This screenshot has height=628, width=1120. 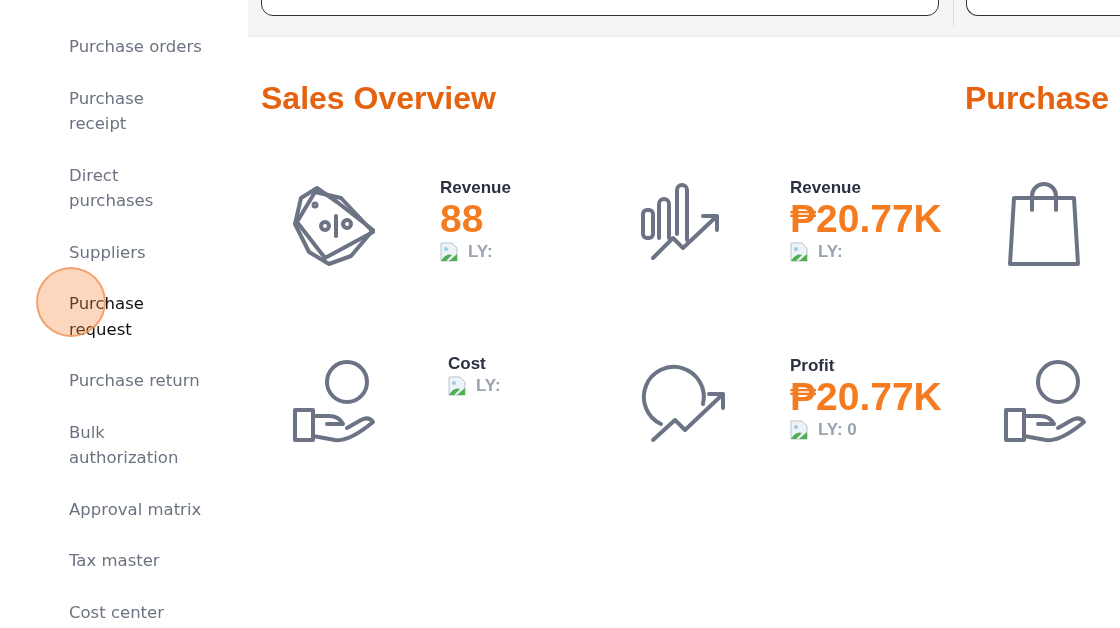 I want to click on sidebar-item: Approval matrix, so click(x=136, y=509).